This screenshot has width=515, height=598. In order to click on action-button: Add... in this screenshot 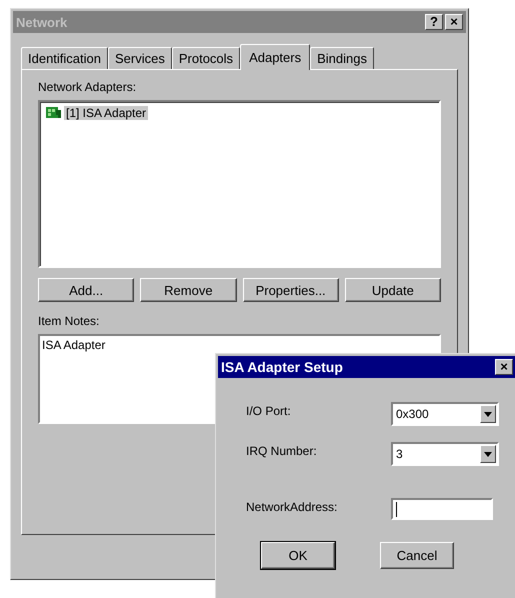, I will do `click(86, 290)`.